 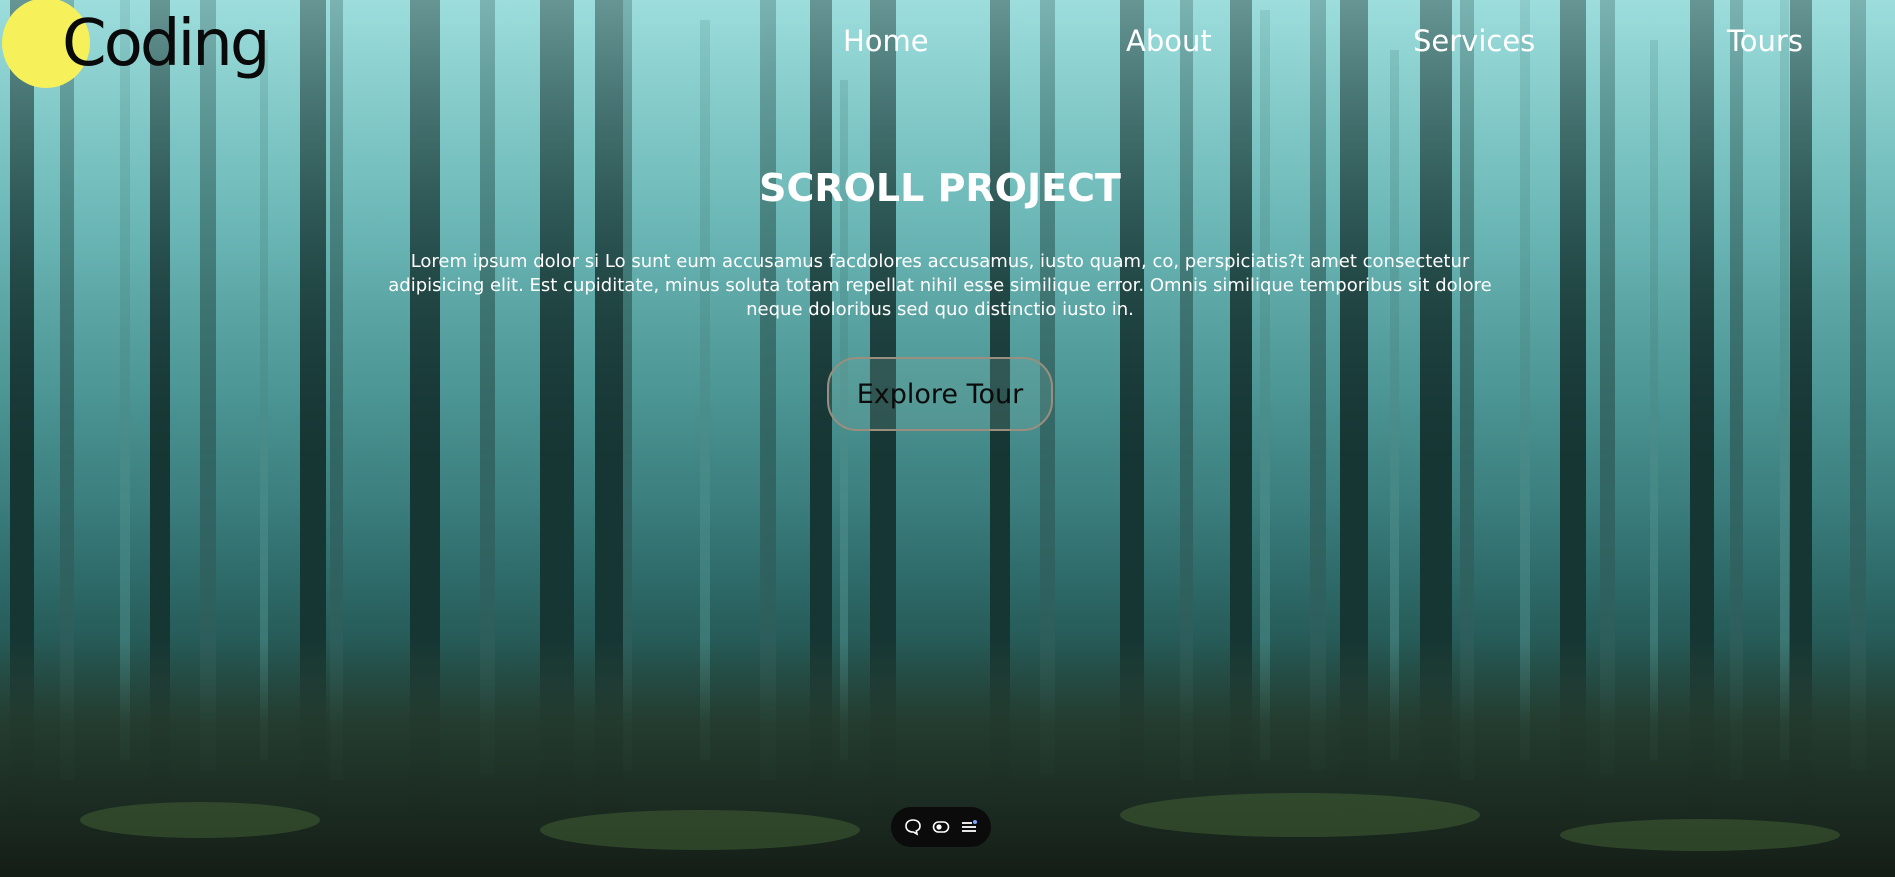 What do you see at coordinates (886, 41) in the screenshot?
I see `nav-link-home: Home` at bounding box center [886, 41].